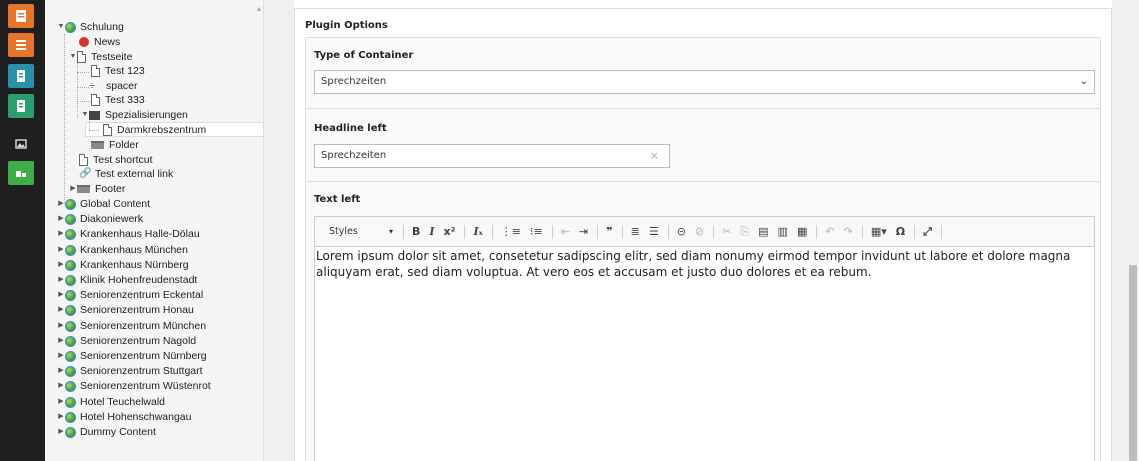 The height and width of the screenshot is (461, 1139). Describe the element at coordinates (126, 341) in the screenshot. I see `tree-node-site: ▶ Seniorenzentrum Nagold` at that location.